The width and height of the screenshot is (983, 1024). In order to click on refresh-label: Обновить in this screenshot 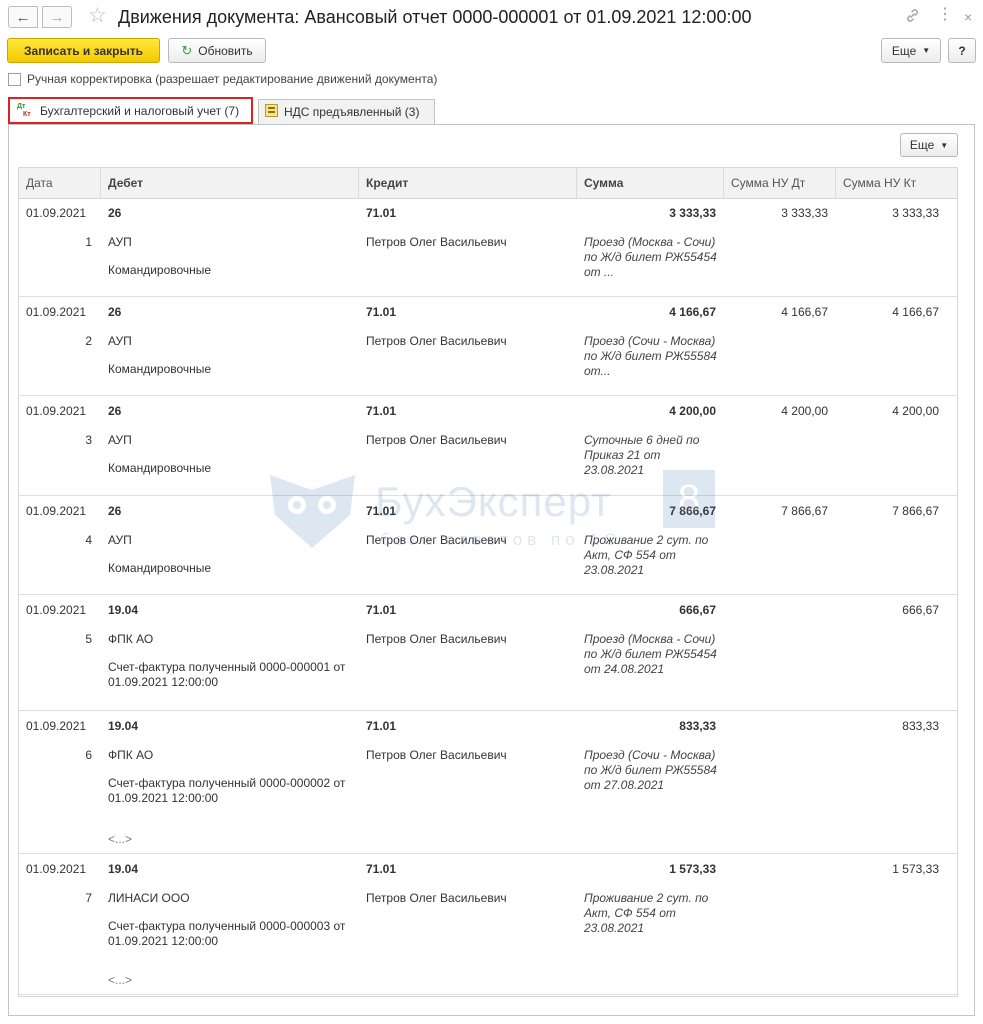, I will do `click(225, 50)`.